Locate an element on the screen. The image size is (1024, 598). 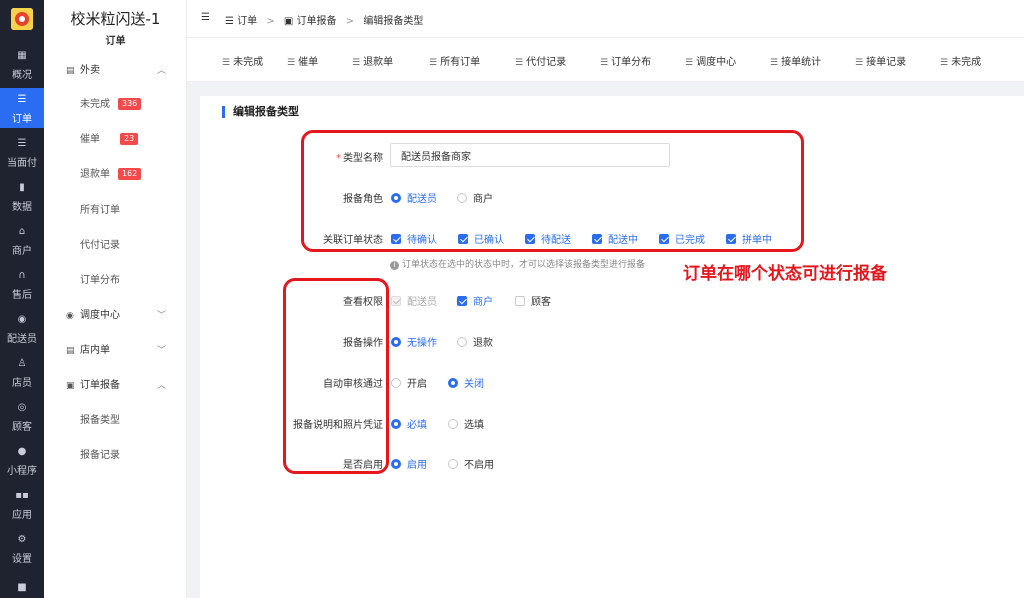
tab-all-orders: ☰ 所有订单 is located at coordinates (454, 60).